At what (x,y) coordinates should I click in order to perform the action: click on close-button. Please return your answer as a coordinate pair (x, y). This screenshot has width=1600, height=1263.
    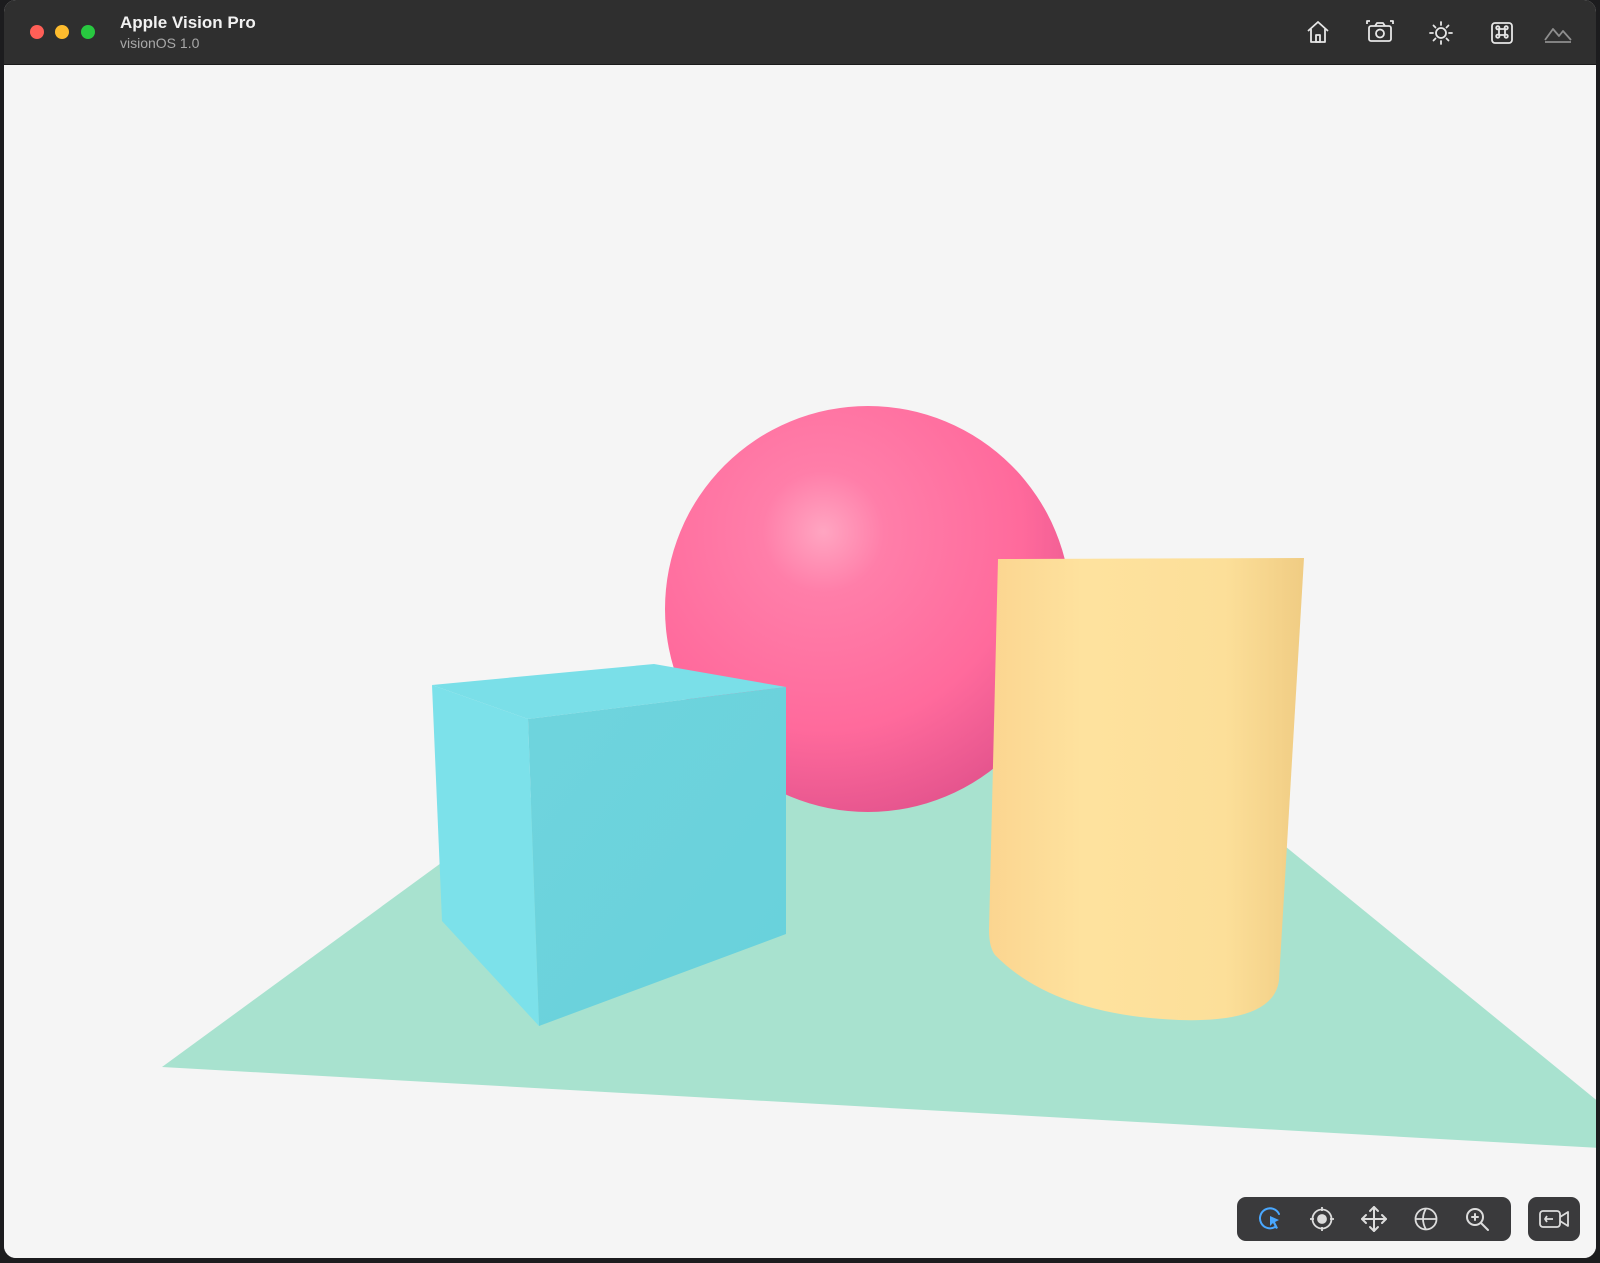
    Looking at the image, I should click on (37, 32).